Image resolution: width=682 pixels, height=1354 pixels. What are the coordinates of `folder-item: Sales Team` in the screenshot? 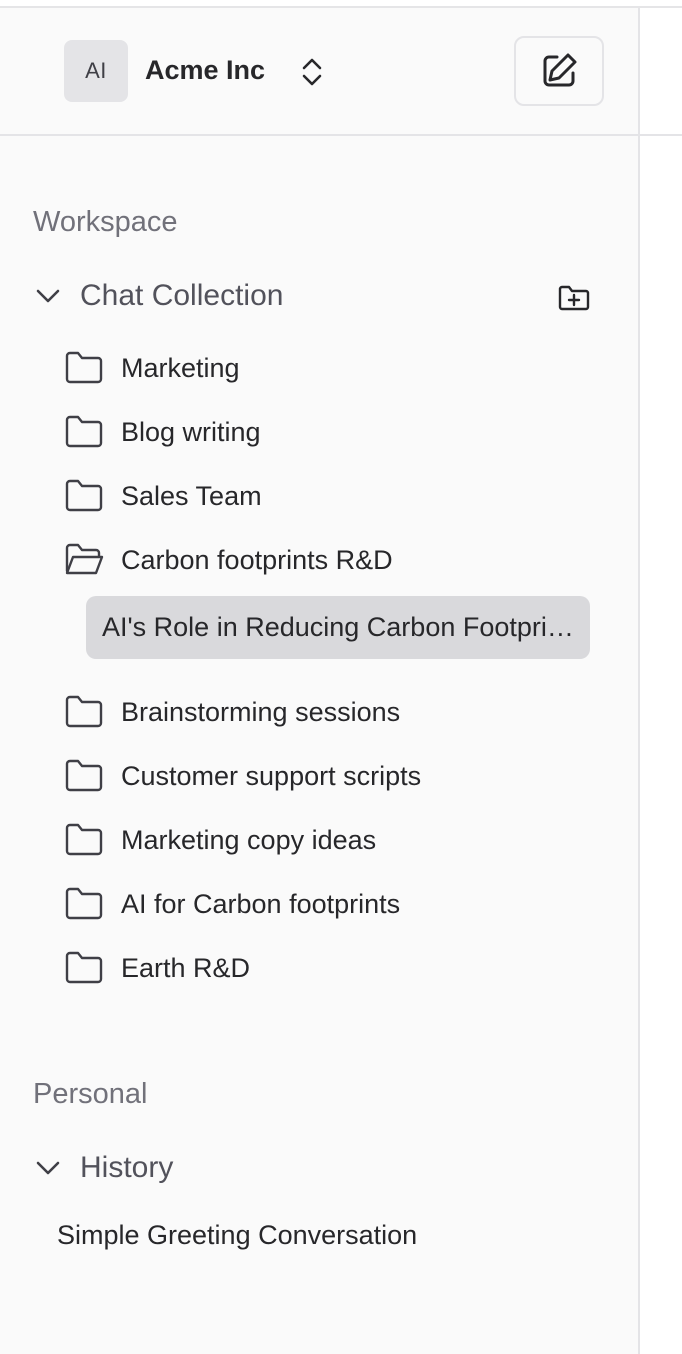 It's located at (163, 496).